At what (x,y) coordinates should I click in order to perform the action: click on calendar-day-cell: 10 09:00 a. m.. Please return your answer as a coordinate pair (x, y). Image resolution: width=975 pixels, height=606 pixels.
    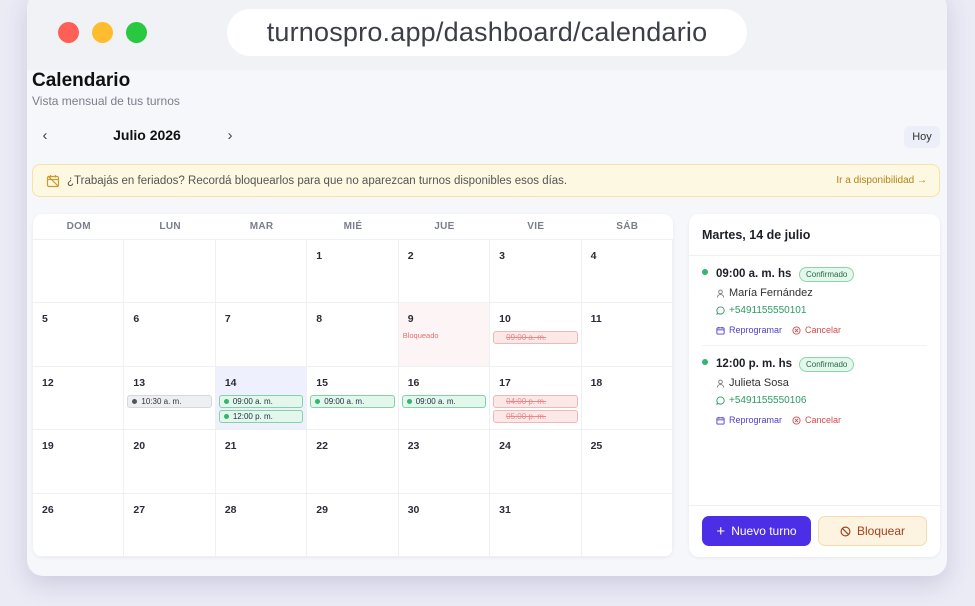
    Looking at the image, I should click on (536, 335).